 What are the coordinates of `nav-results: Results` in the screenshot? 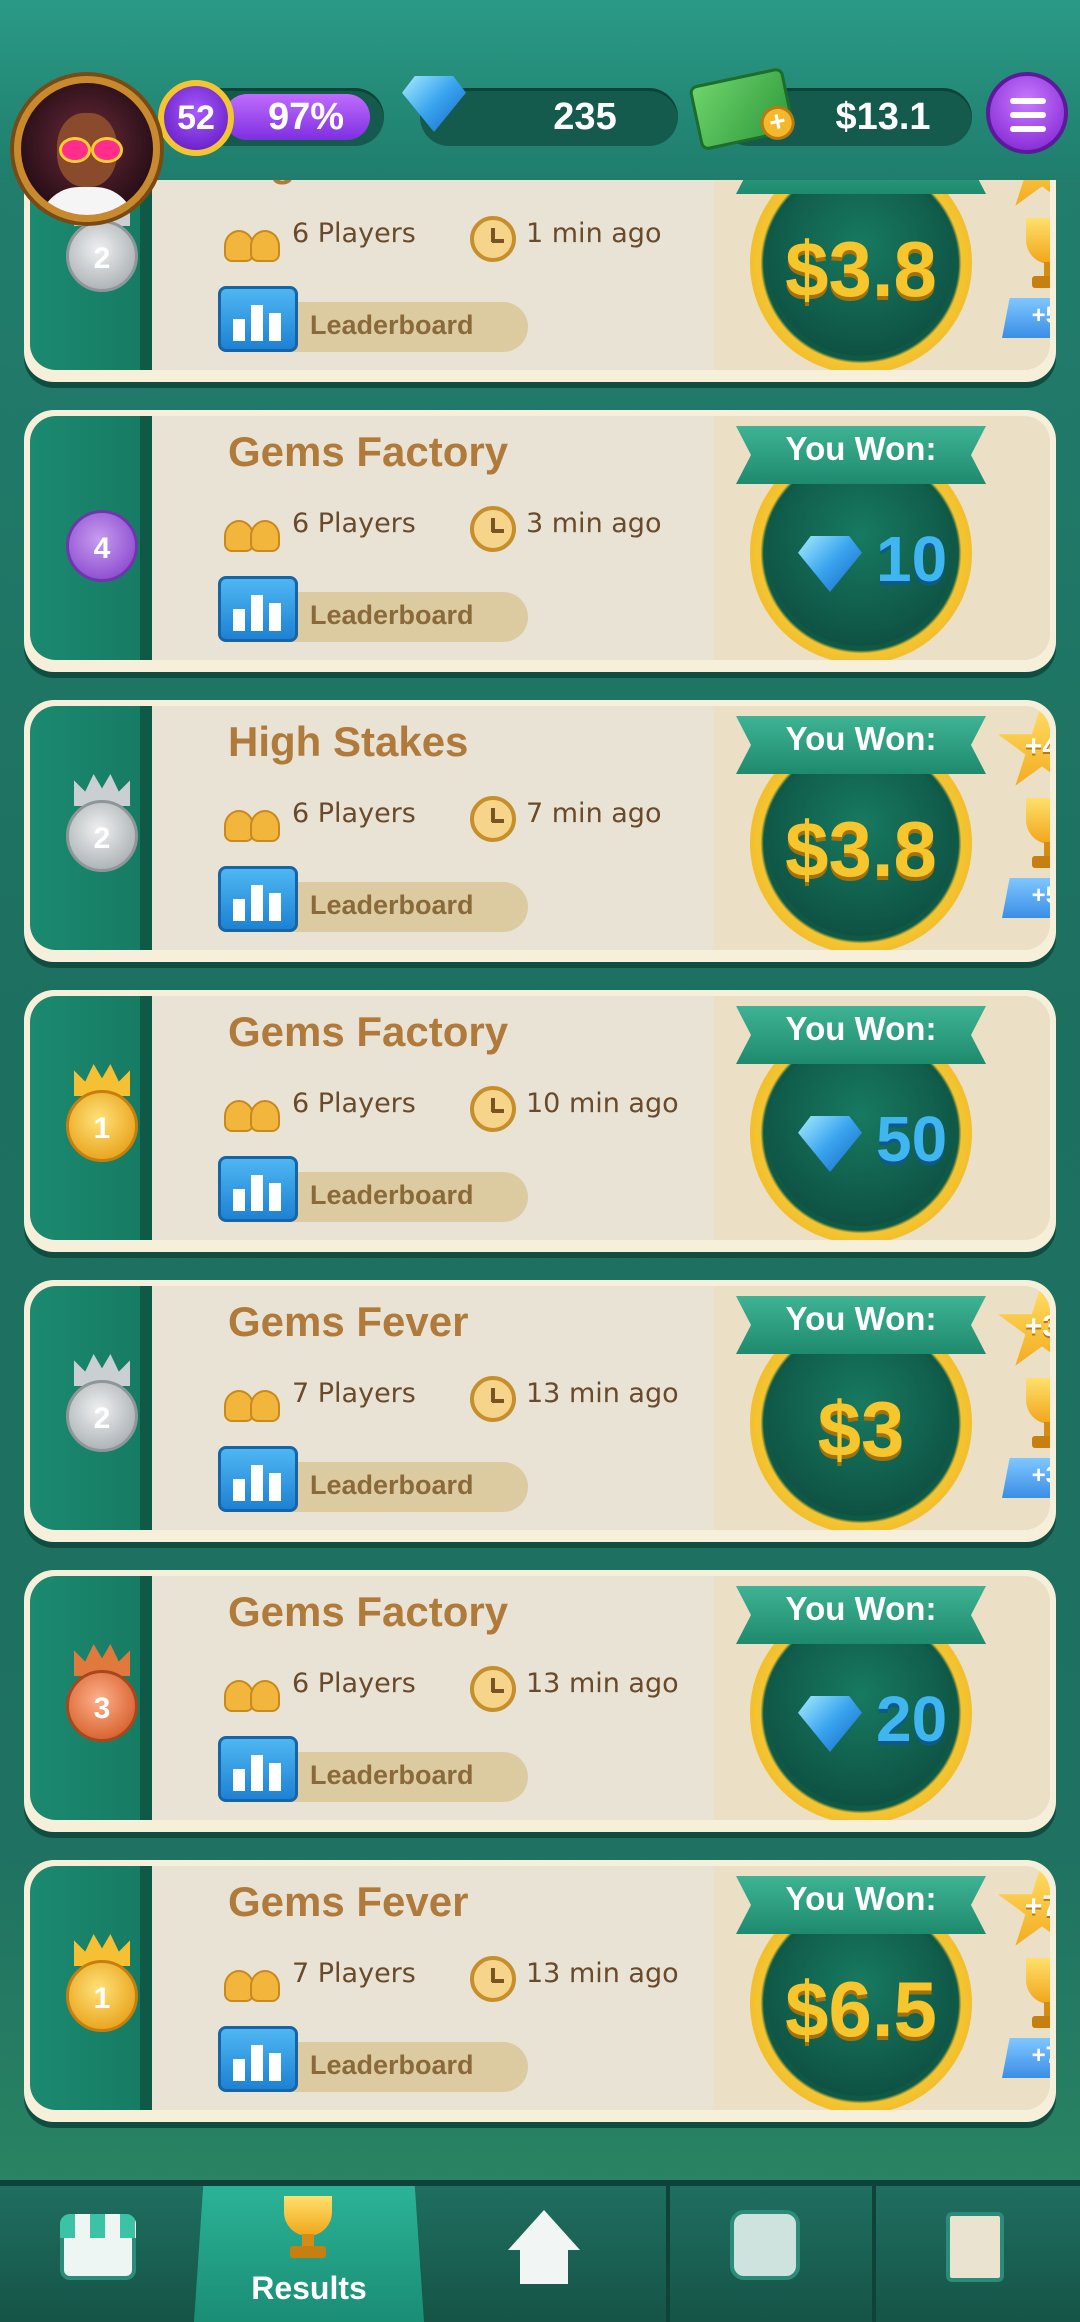 It's located at (309, 2254).